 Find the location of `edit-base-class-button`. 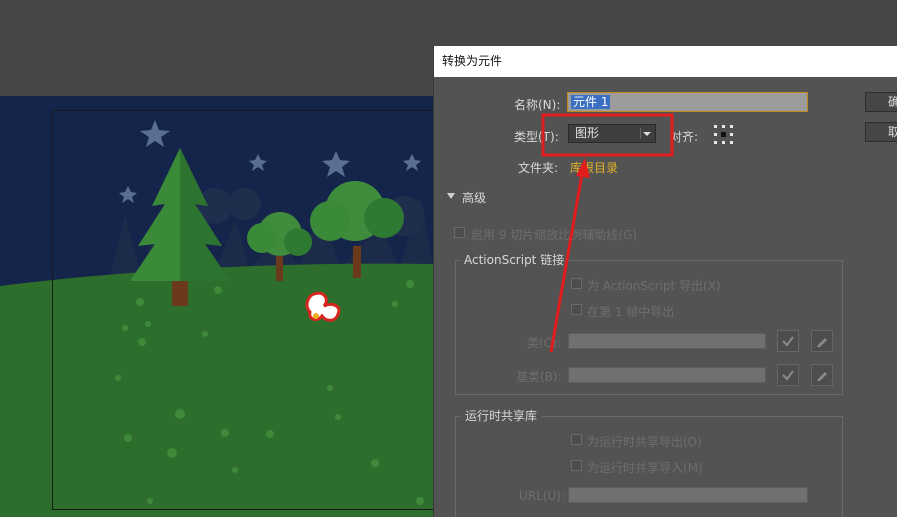

edit-base-class-button is located at coordinates (822, 375).